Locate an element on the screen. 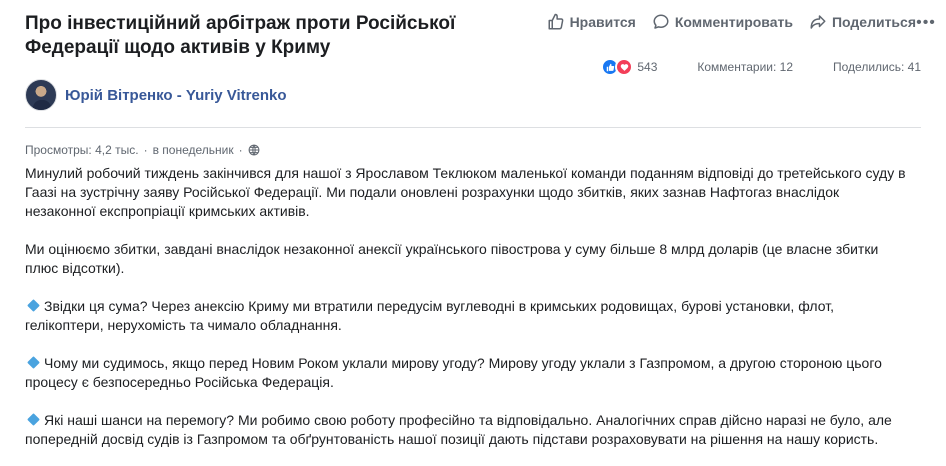 The height and width of the screenshot is (466, 946). reactions-summary: 543 is located at coordinates (629, 67).